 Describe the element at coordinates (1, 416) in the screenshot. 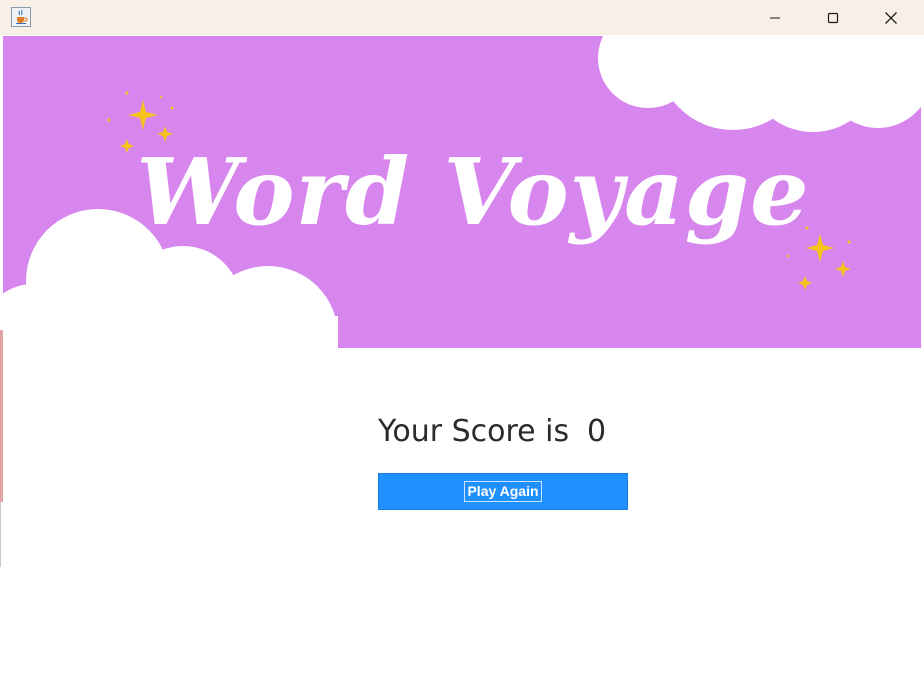

I see `background-window-edge` at that location.